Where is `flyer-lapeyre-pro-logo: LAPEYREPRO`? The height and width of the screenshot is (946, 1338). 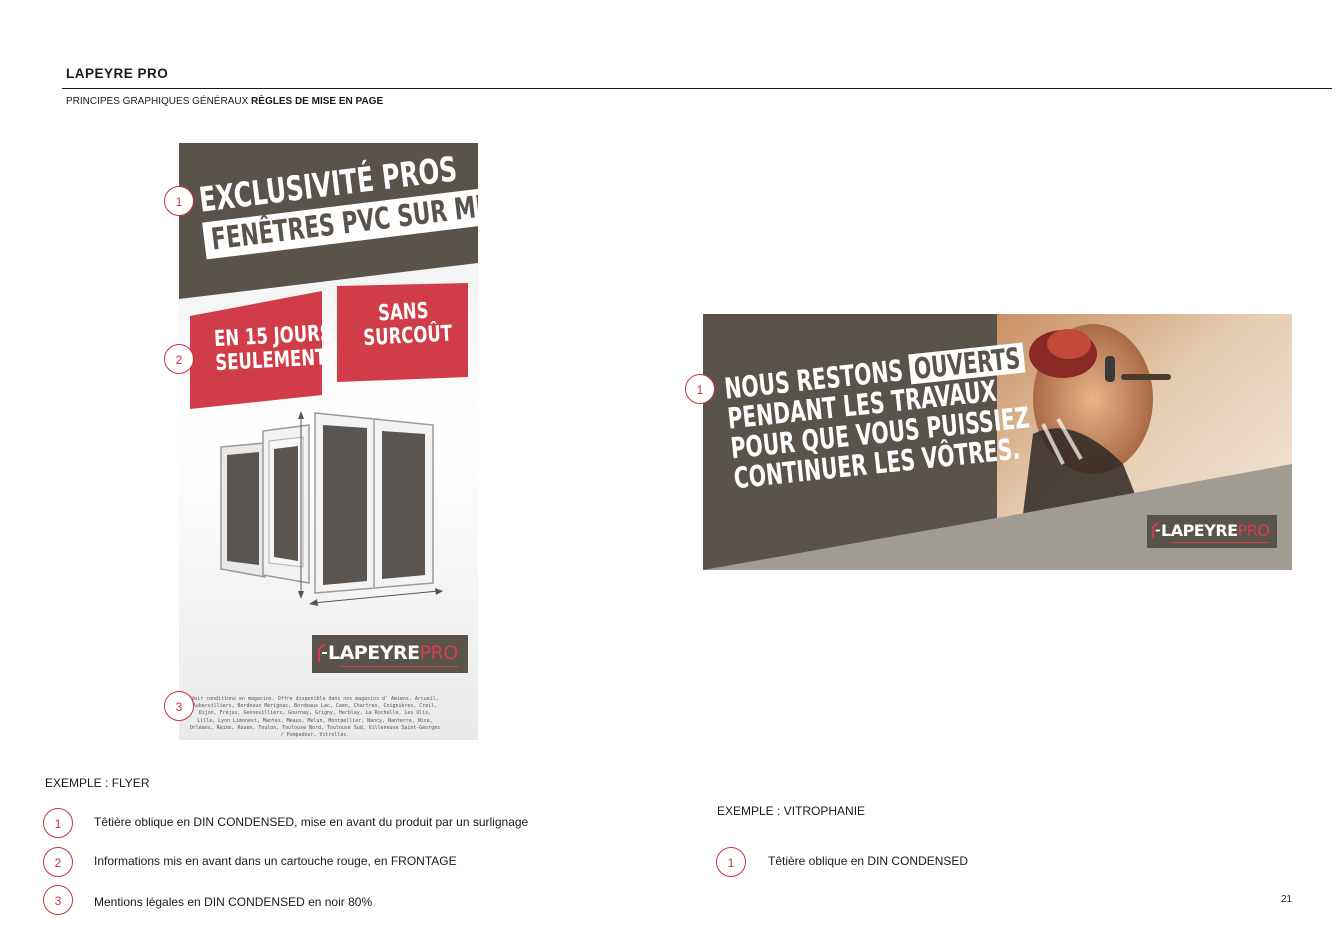 flyer-lapeyre-pro-logo: LAPEYREPRO is located at coordinates (390, 654).